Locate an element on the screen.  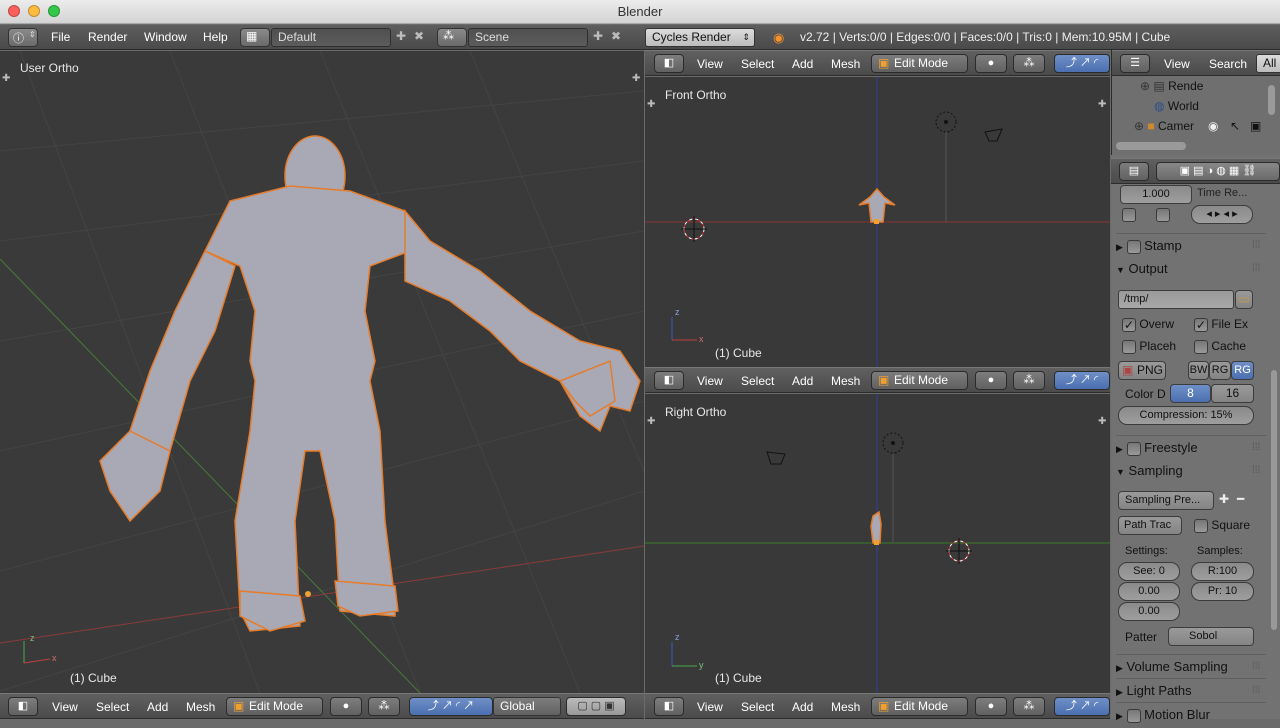
screen-layout-selector: ▦ is located at coordinates (255, 37).